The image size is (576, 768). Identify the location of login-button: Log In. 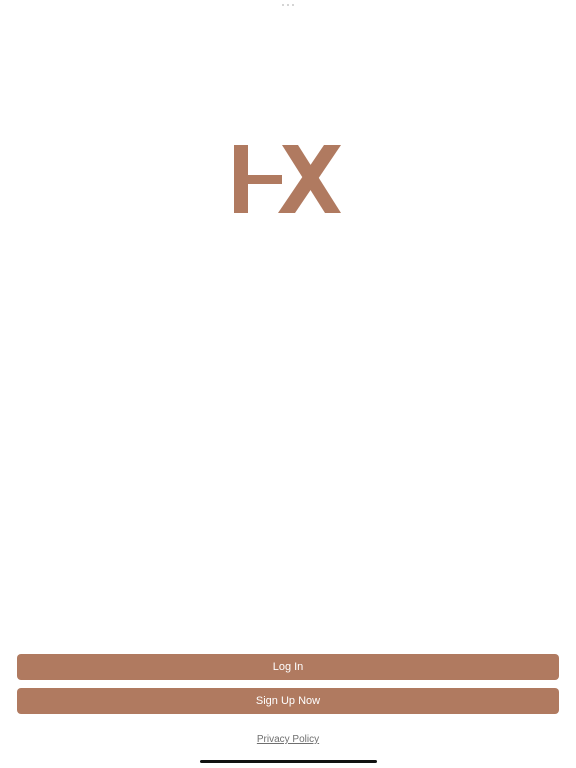
(288, 667).